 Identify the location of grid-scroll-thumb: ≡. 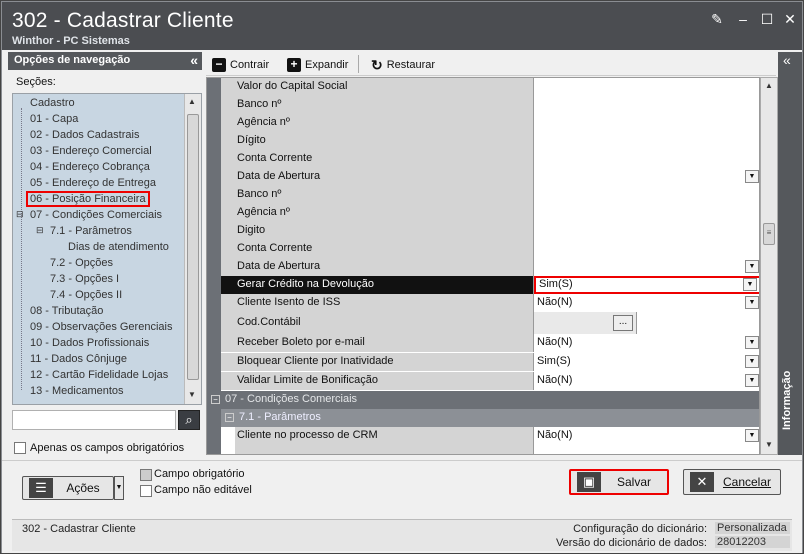
(769, 234).